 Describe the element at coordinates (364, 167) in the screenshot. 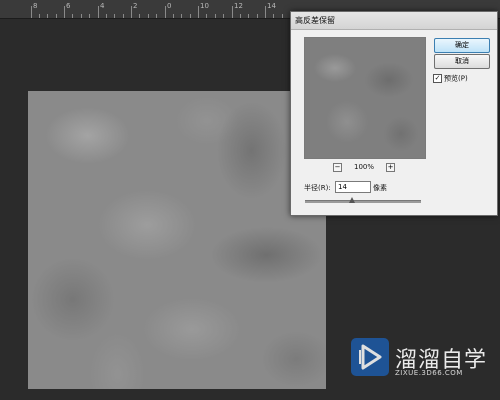

I see `zoom-level: 100%` at that location.